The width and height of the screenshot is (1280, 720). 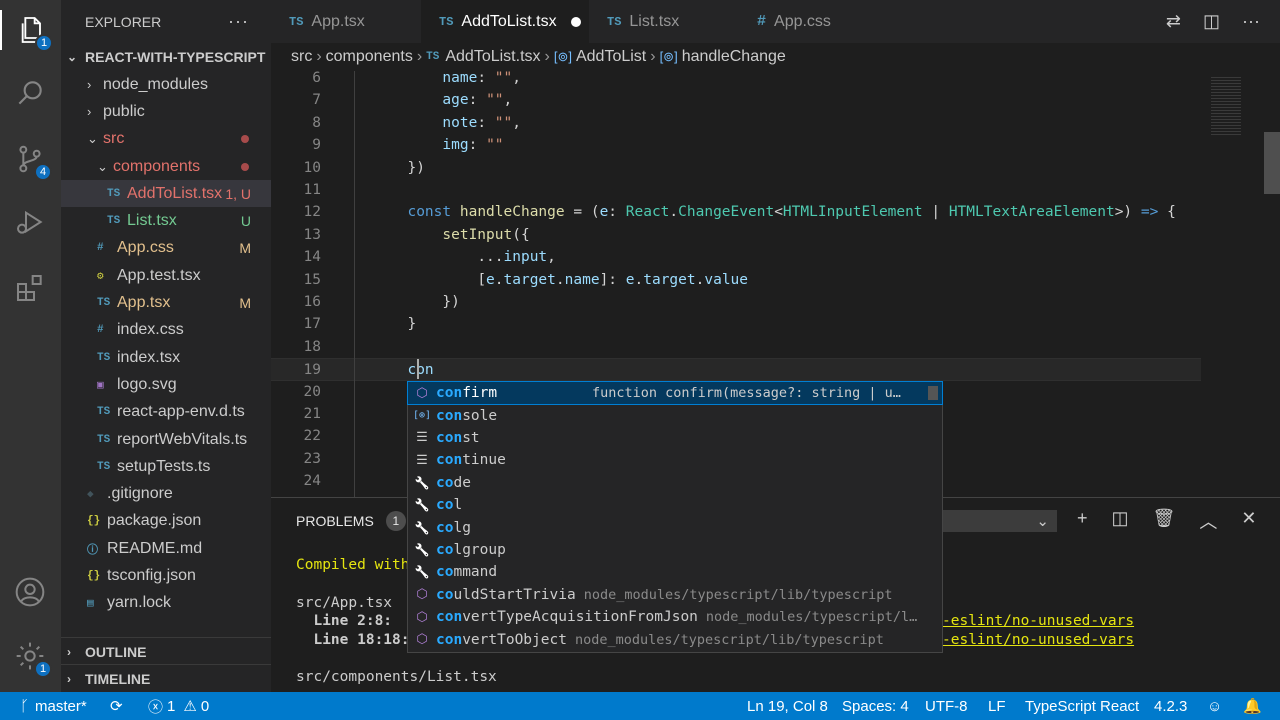 I want to click on feedback-icon: ☺, so click(x=1214, y=706).